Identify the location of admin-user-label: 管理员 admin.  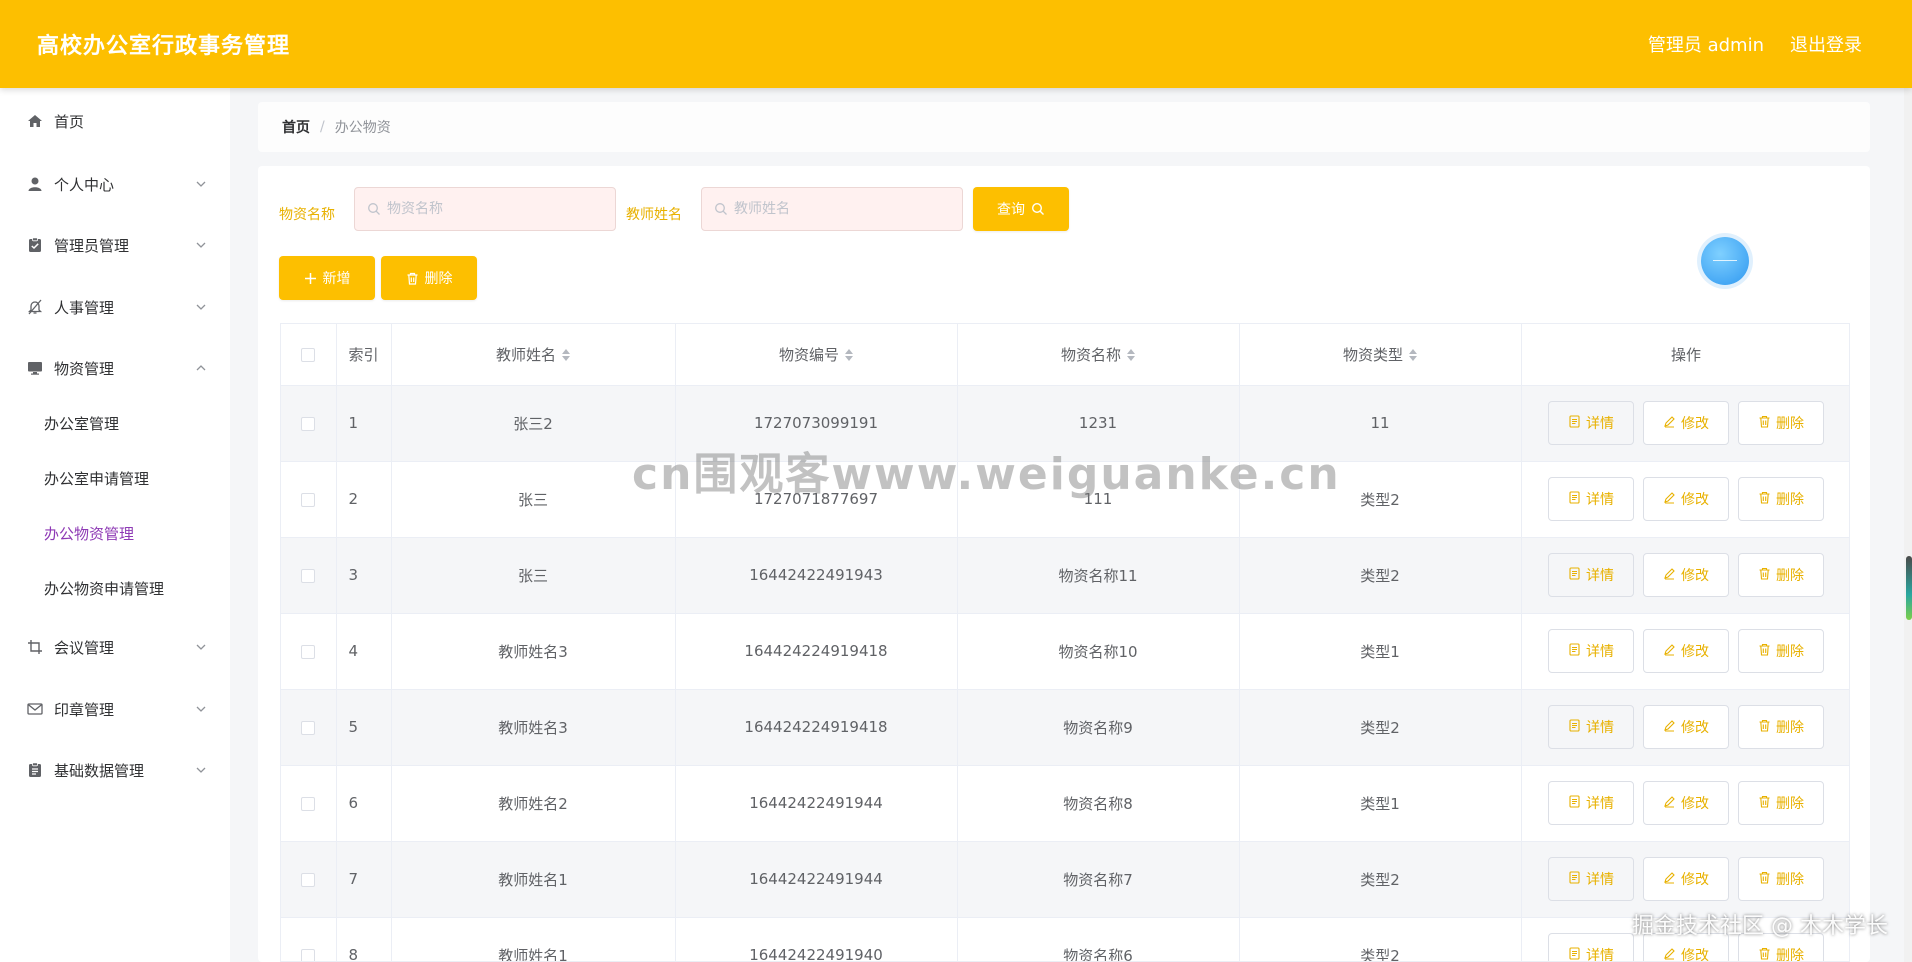
(1706, 44).